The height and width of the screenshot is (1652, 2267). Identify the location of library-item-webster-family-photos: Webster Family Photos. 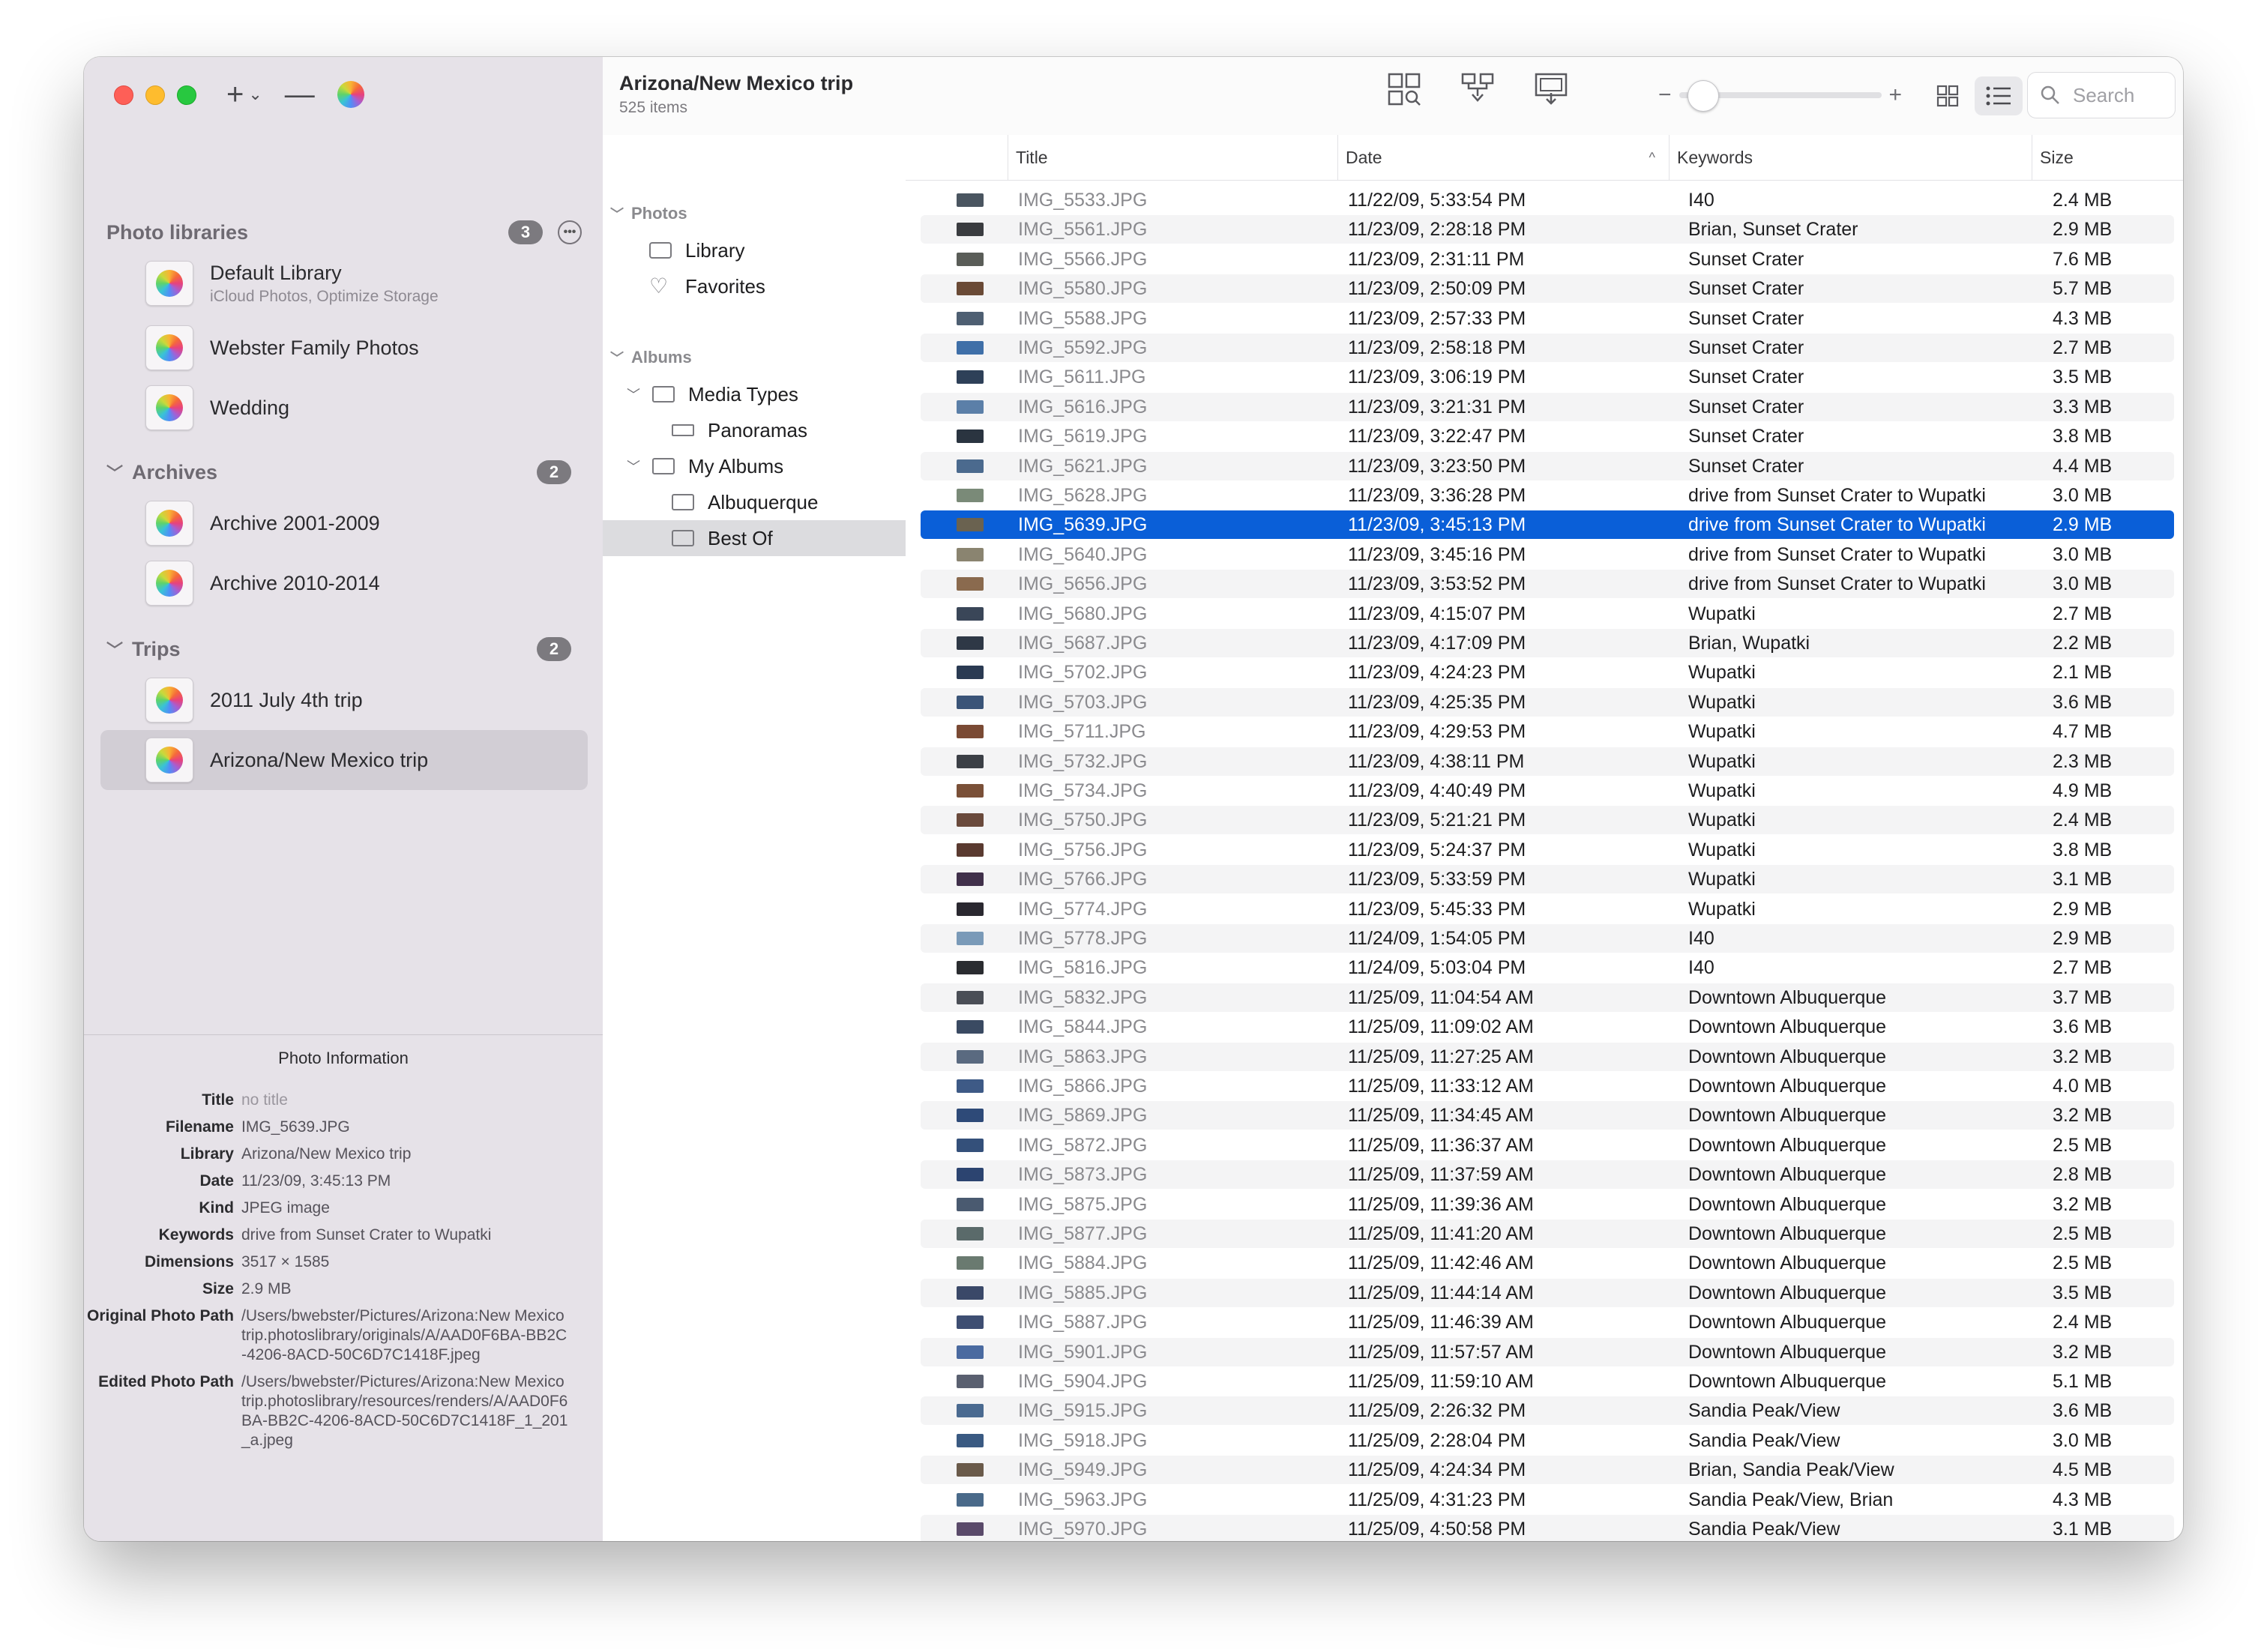
(344, 348).